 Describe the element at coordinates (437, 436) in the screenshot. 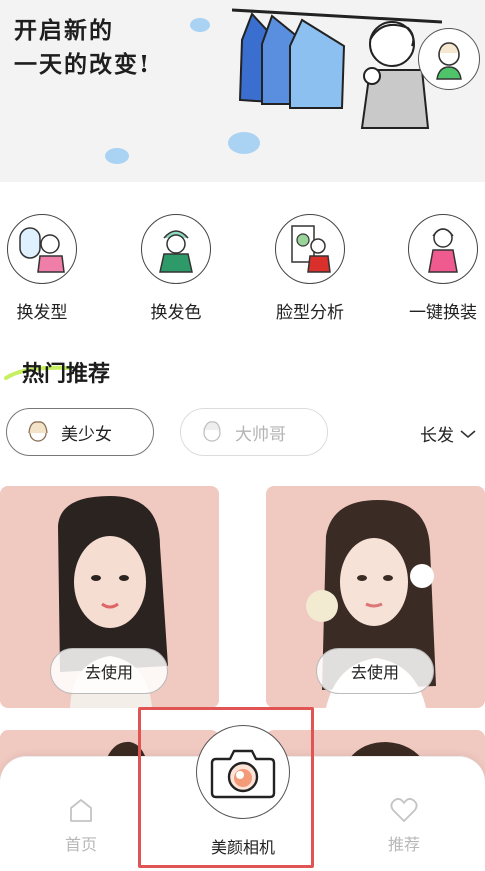

I see `sort-label: 长发` at that location.